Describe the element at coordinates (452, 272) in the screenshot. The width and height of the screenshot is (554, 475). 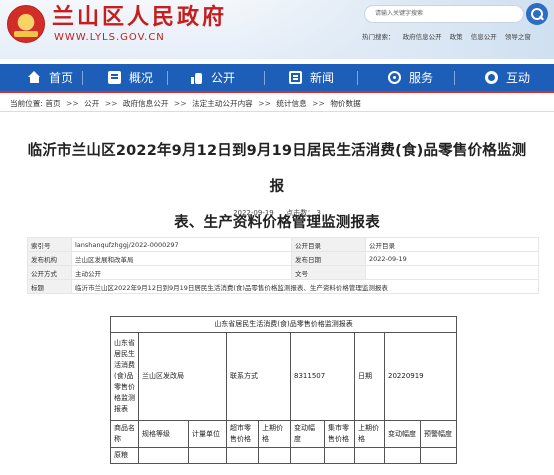
I see `doc-no-value` at that location.